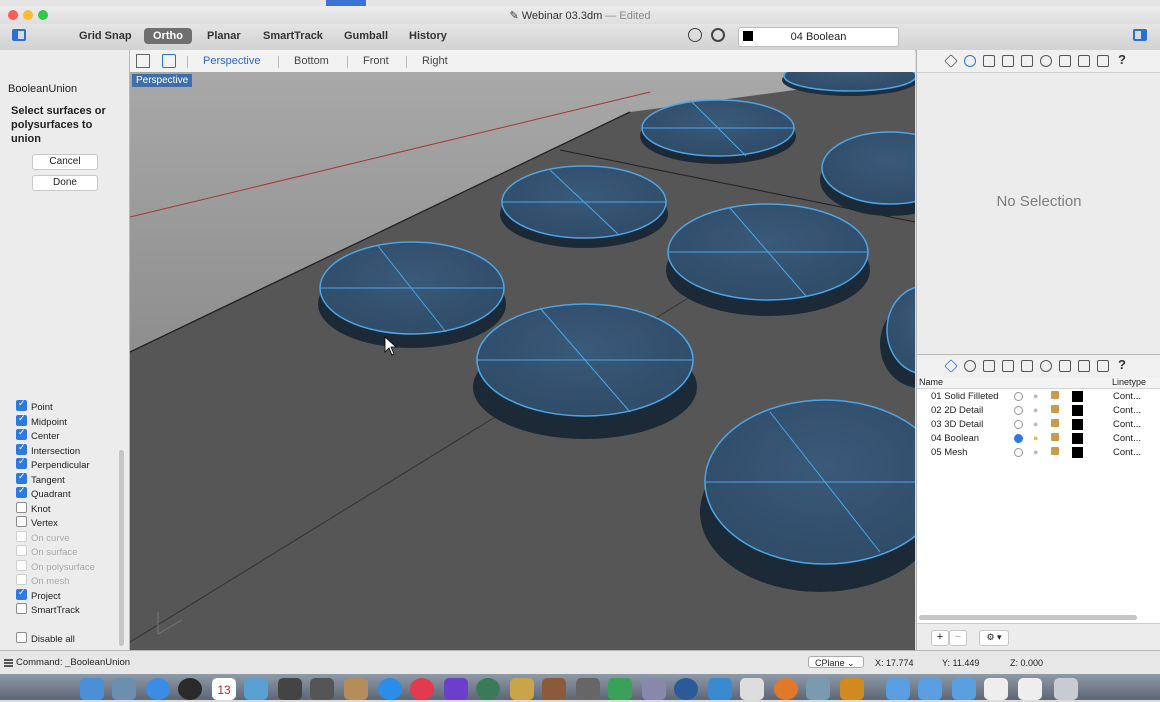  Describe the element at coordinates (1027, 366) in the screenshot. I see `camera-icon` at that location.